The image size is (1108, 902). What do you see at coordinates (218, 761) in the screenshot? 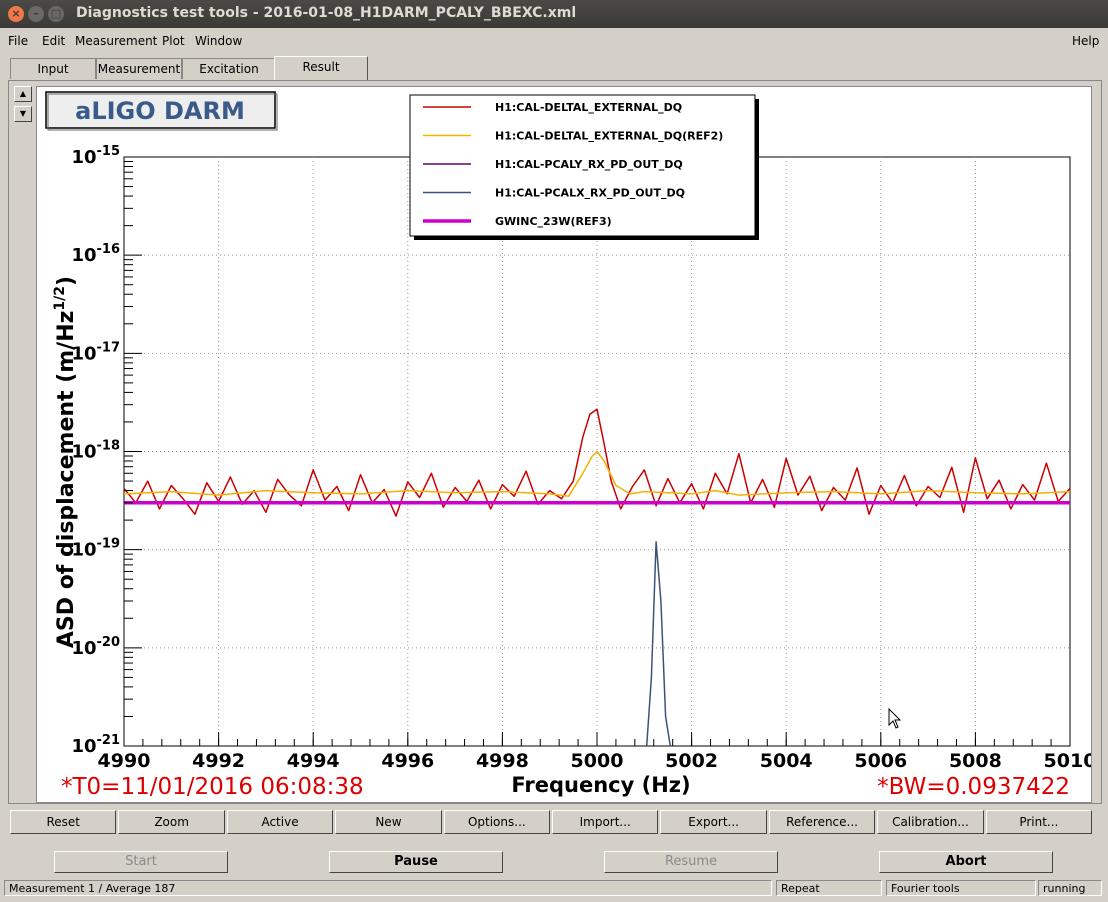
I see `x-tick-label: 4992` at bounding box center [218, 761].